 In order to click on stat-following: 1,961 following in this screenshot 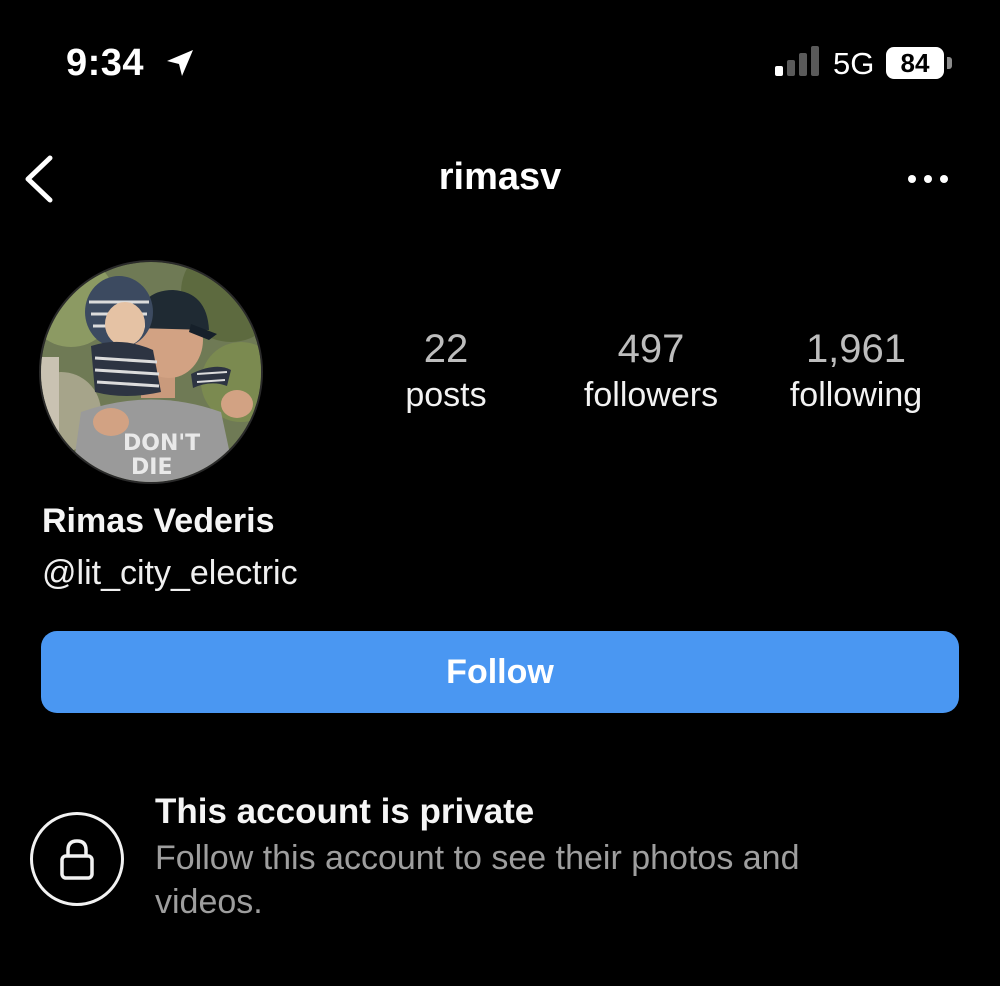, I will do `click(856, 372)`.